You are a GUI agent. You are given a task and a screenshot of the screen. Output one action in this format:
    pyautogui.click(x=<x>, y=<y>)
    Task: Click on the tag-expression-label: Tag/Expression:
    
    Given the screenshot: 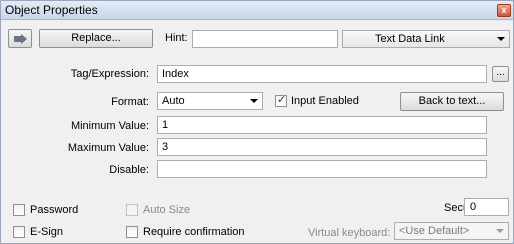 What is the action you would take?
    pyautogui.click(x=109, y=74)
    